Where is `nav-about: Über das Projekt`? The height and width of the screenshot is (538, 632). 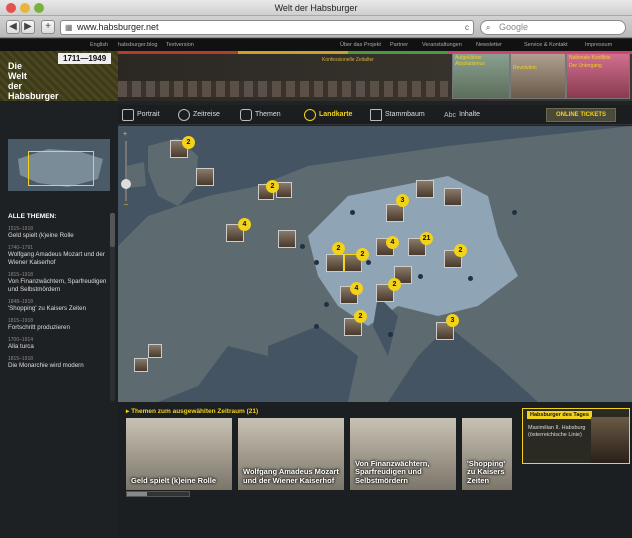 nav-about: Über das Projekt is located at coordinates (360, 45).